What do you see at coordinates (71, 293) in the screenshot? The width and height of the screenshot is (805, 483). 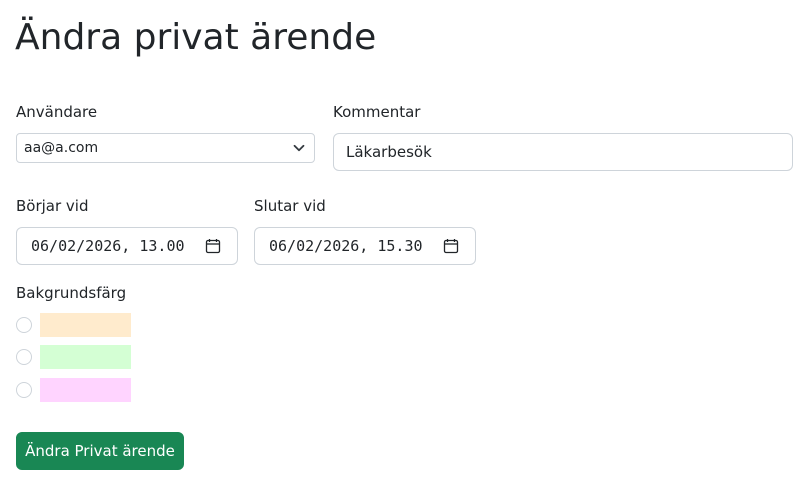 I see `background-color-label: Bakgrundsfärg` at bounding box center [71, 293].